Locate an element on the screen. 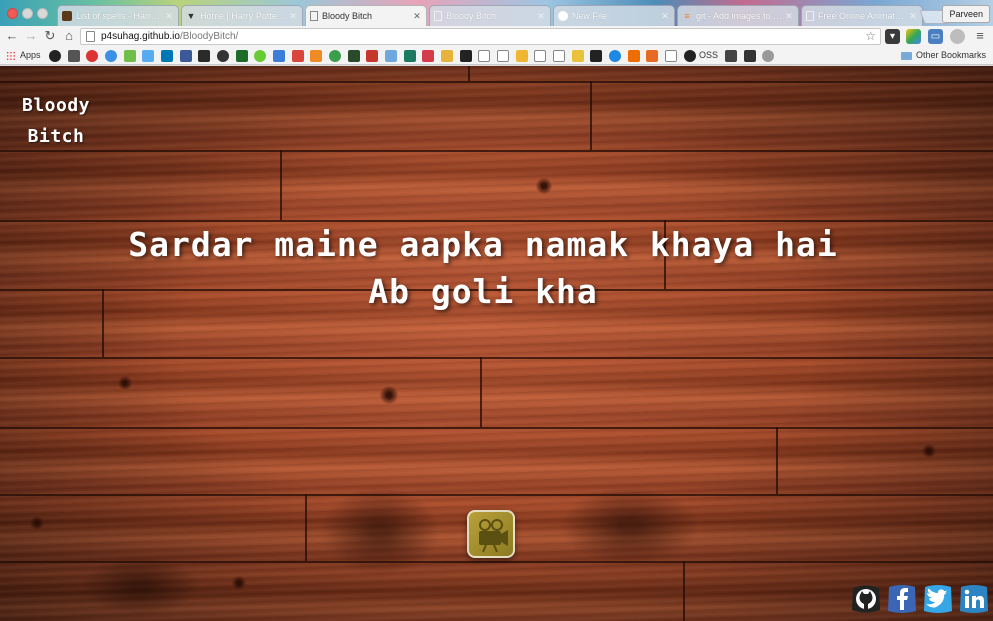 This screenshot has height=621, width=993. quote-line2: Ab goli kha is located at coordinates (483, 291).